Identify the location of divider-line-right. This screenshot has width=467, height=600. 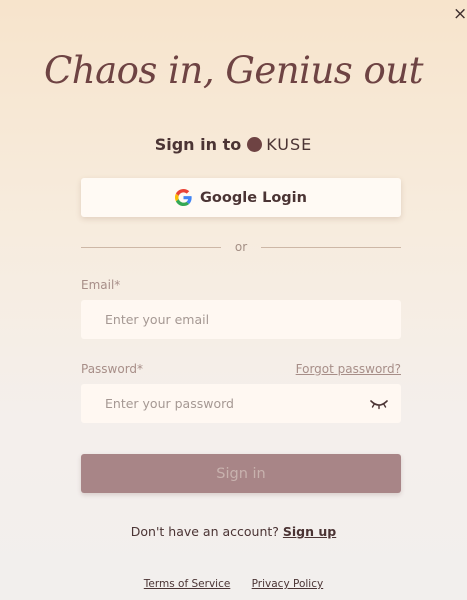
(331, 247).